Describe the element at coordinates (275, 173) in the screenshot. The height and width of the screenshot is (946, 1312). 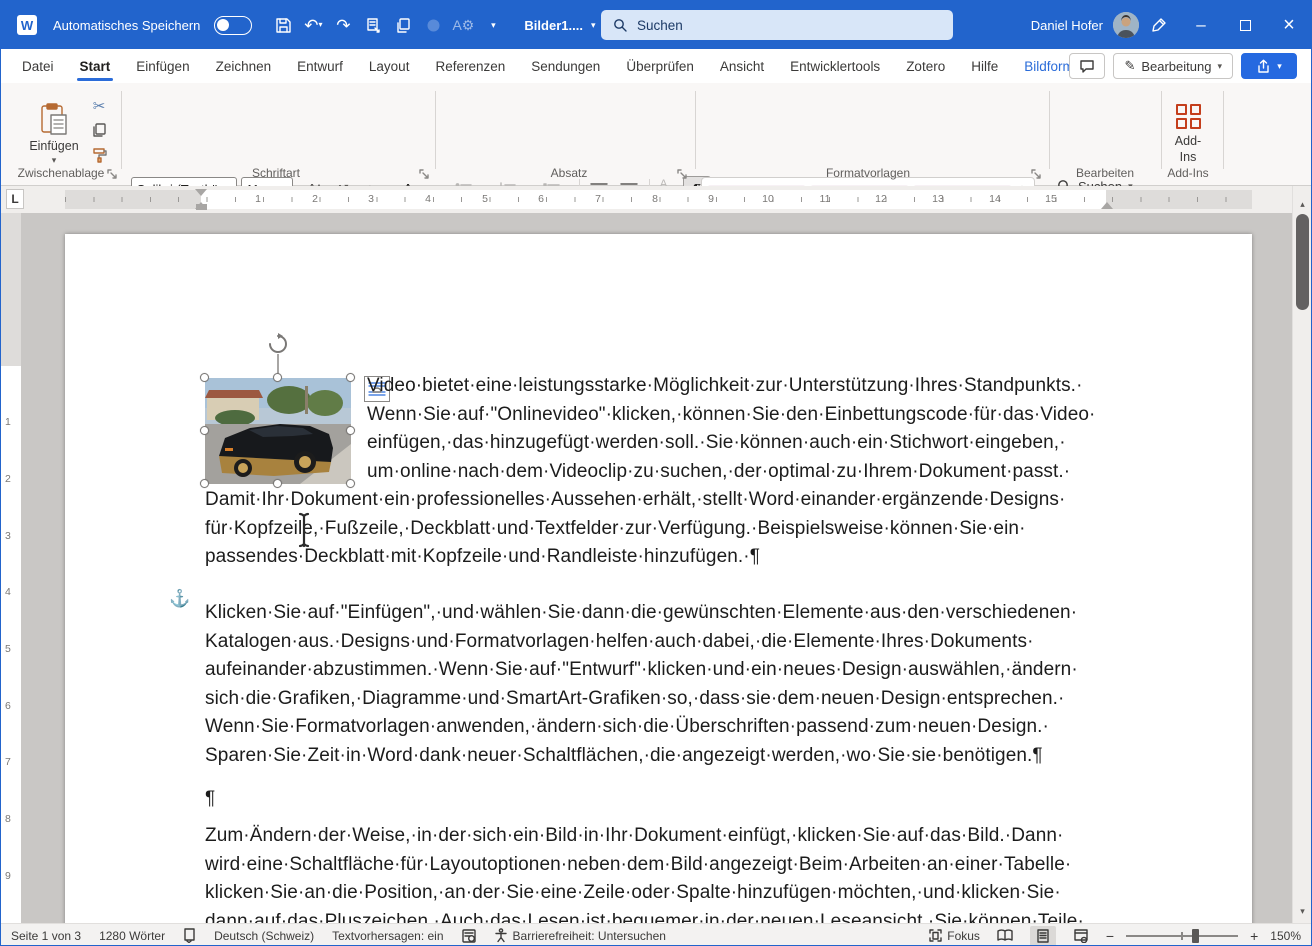
I see `group-label-font: Schriftart` at that location.